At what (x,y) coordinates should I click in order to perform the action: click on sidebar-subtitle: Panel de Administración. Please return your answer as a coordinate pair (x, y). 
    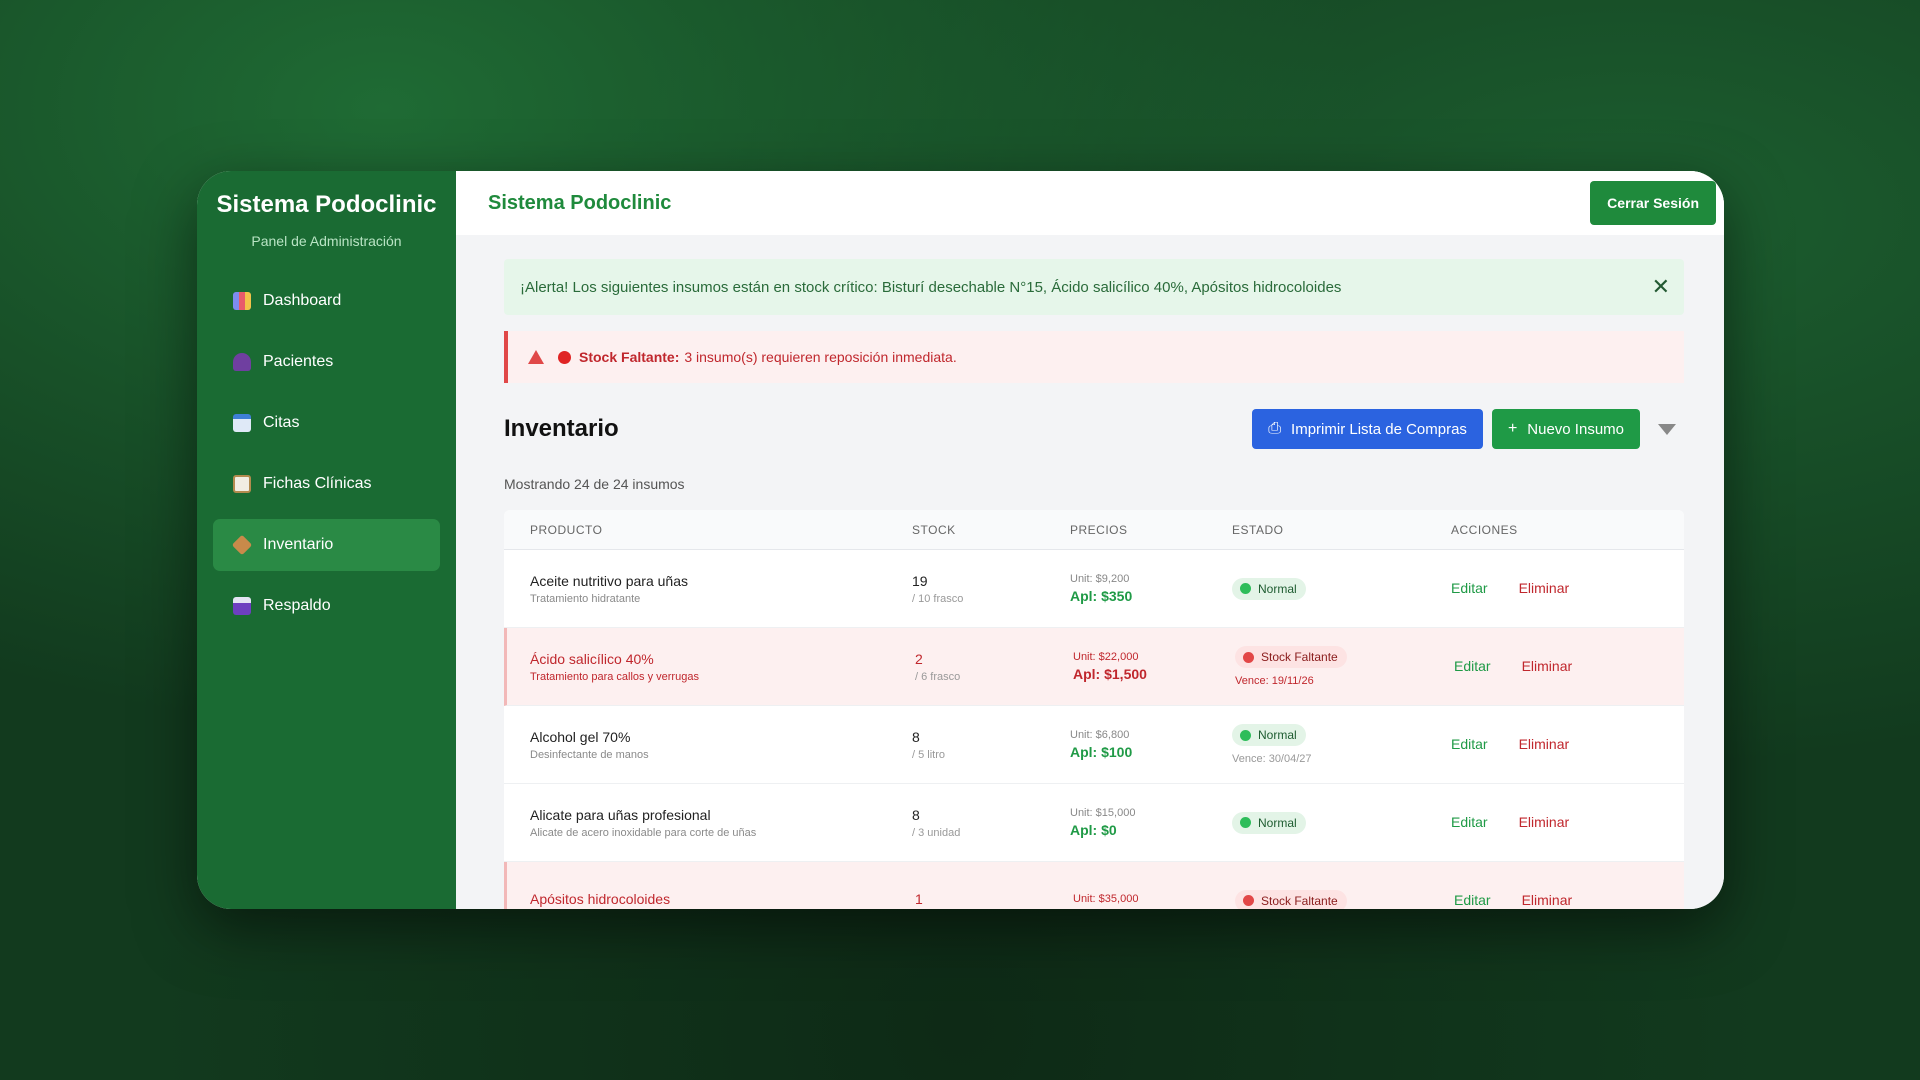
    Looking at the image, I should click on (326, 241).